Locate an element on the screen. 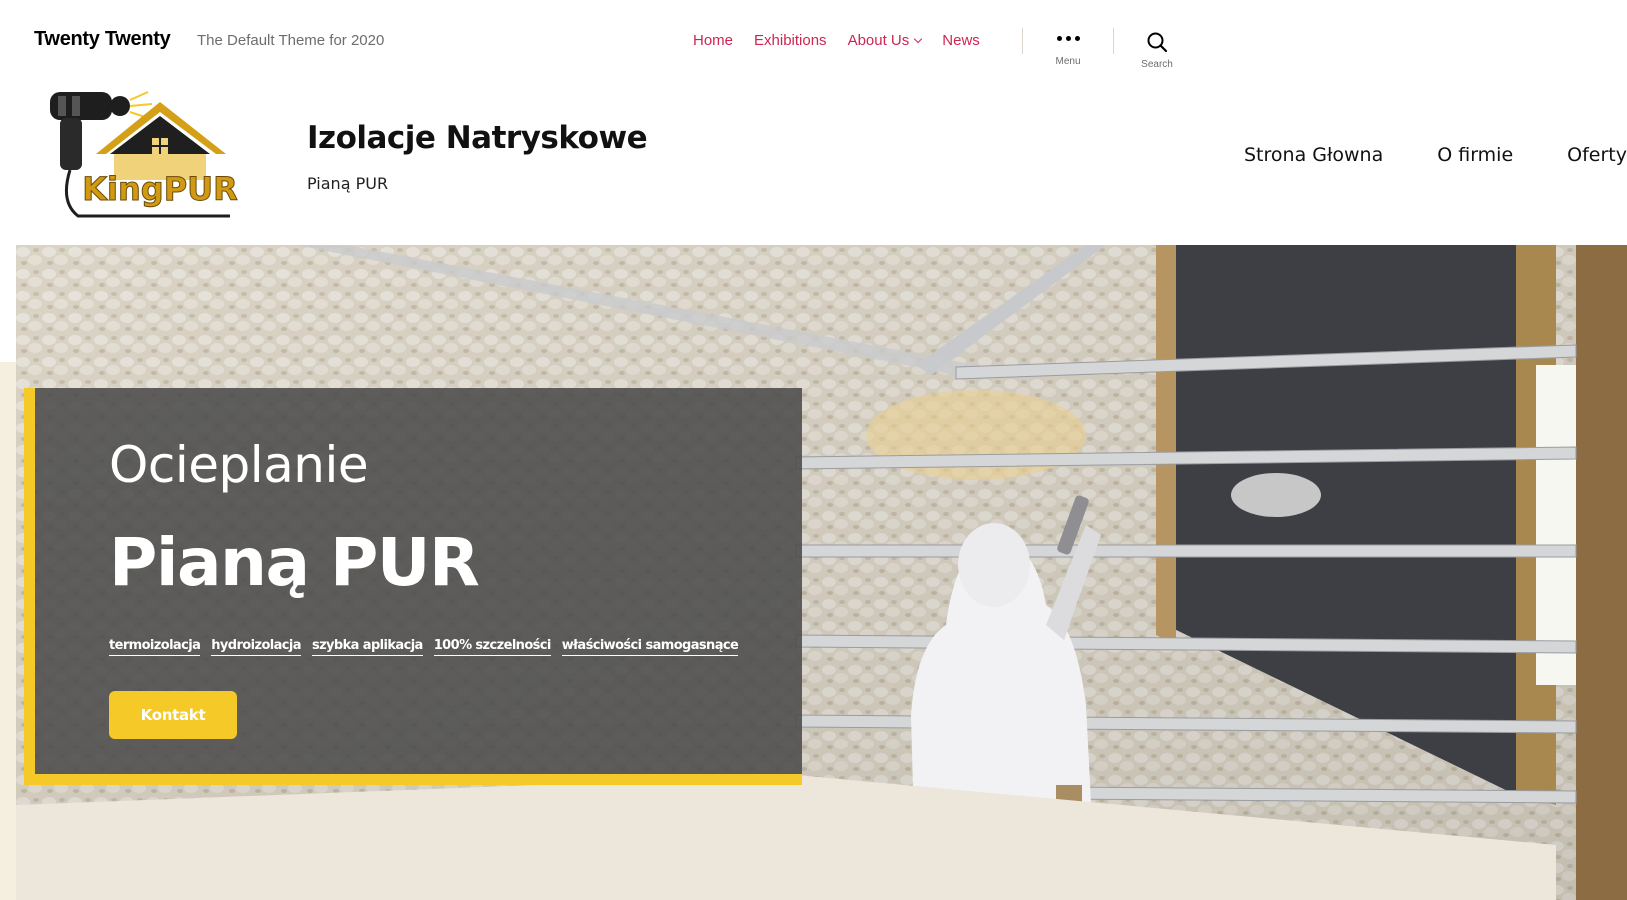 This screenshot has width=1627, height=900. svg-text: KingPUR is located at coordinates (160, 189).